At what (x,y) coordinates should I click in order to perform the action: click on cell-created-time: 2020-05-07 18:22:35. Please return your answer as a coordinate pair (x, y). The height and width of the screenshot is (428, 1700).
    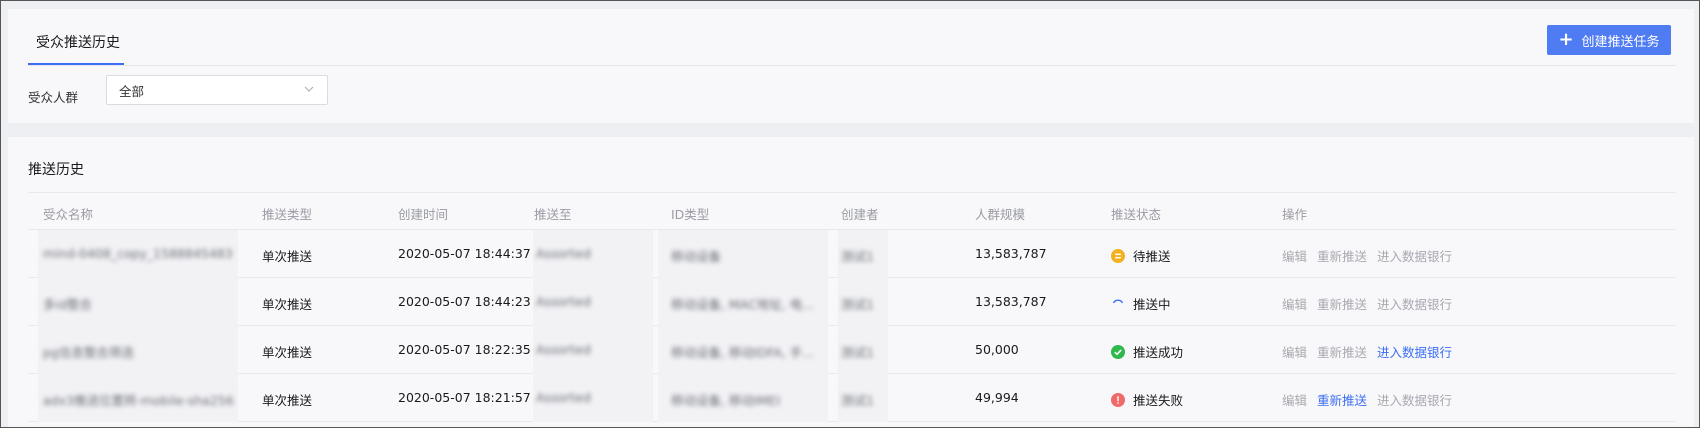
    Looking at the image, I should click on (464, 349).